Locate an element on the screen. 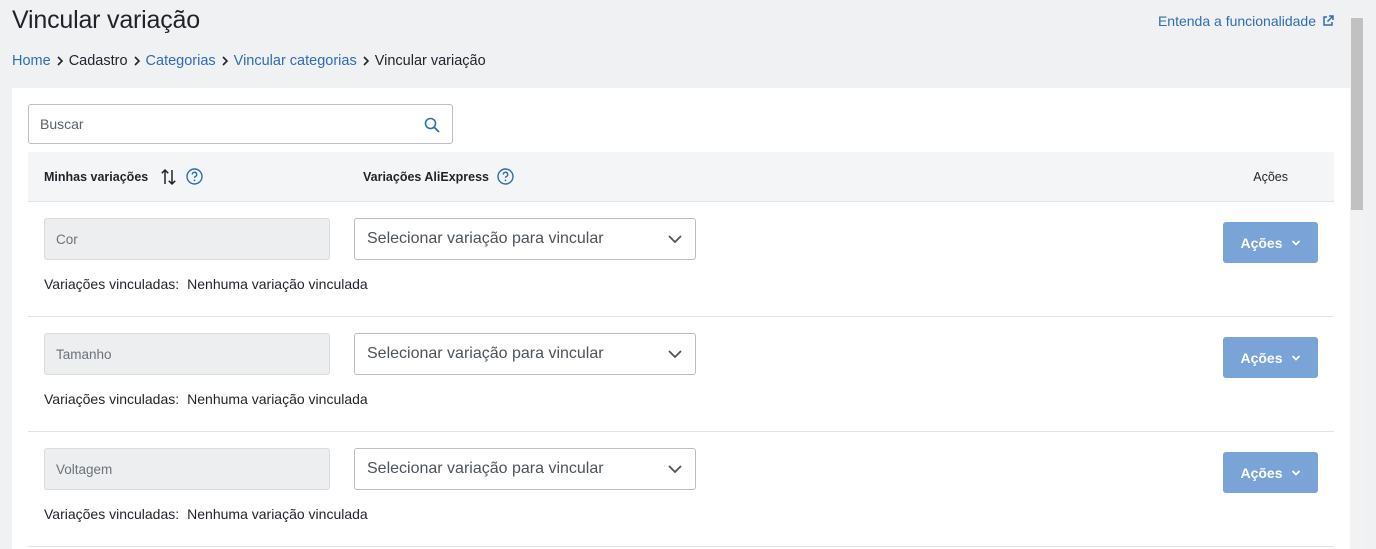  scrollbar-thumb is located at coordinates (1357, 114).